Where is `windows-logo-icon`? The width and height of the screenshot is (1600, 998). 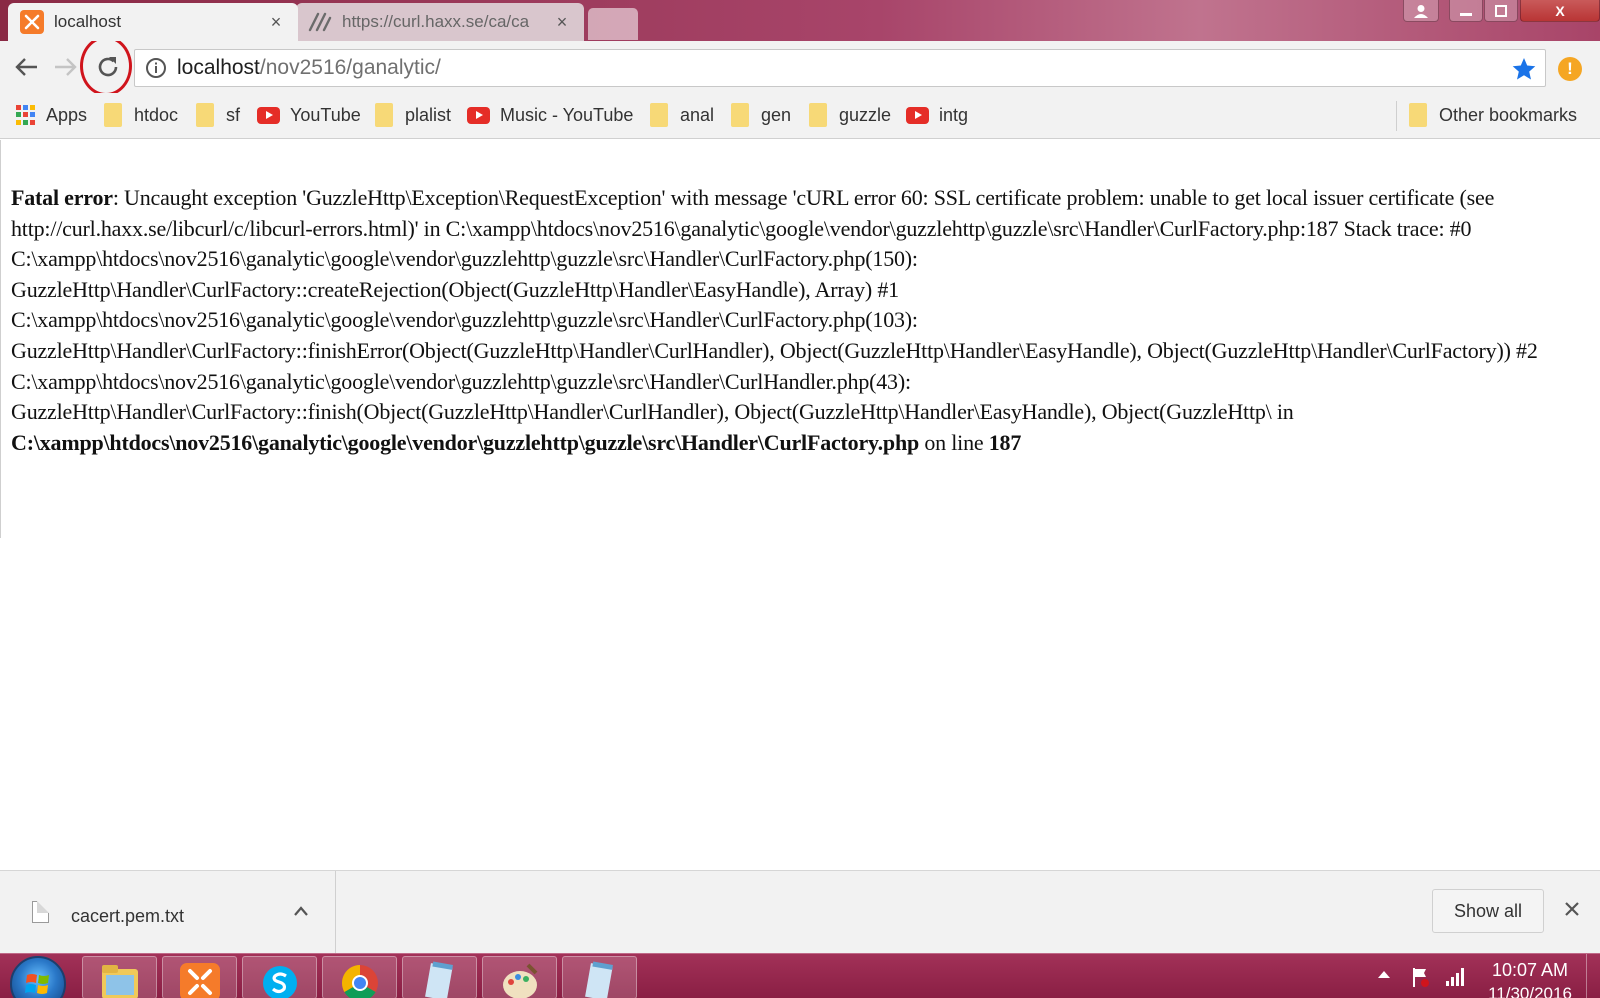
windows-logo-icon is located at coordinates (37, 984).